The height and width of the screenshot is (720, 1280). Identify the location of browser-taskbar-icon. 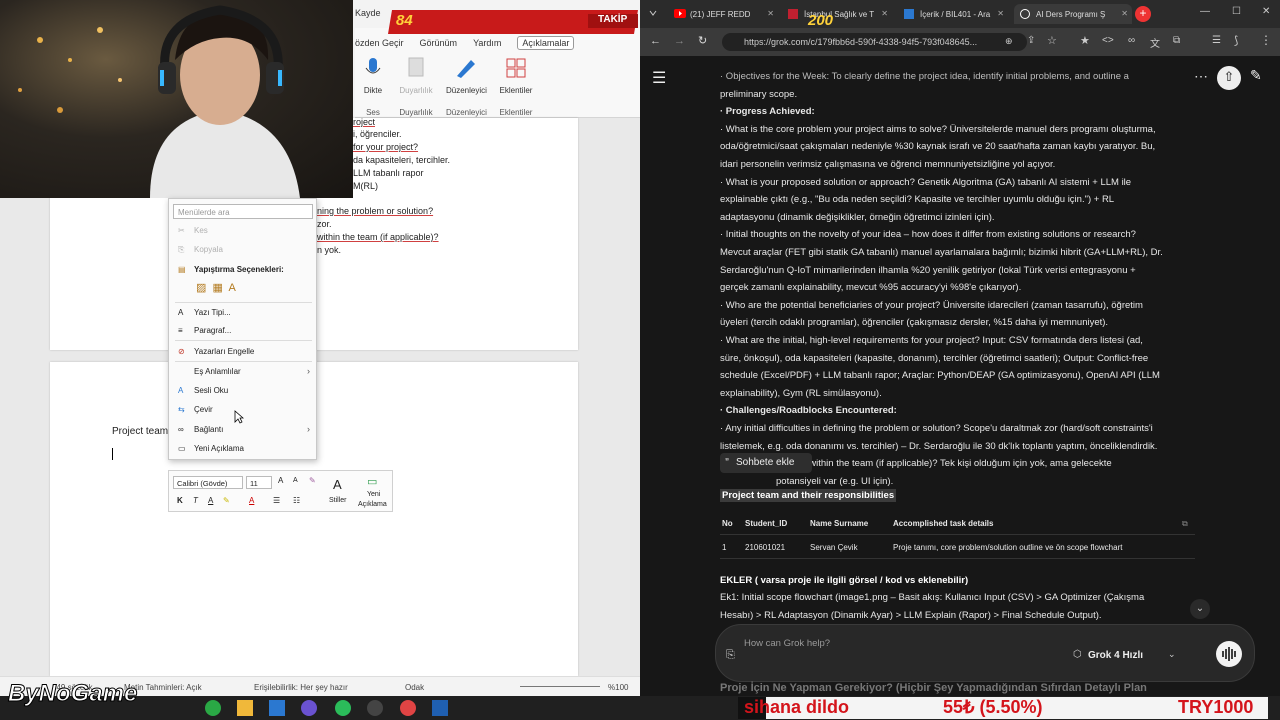
(408, 708).